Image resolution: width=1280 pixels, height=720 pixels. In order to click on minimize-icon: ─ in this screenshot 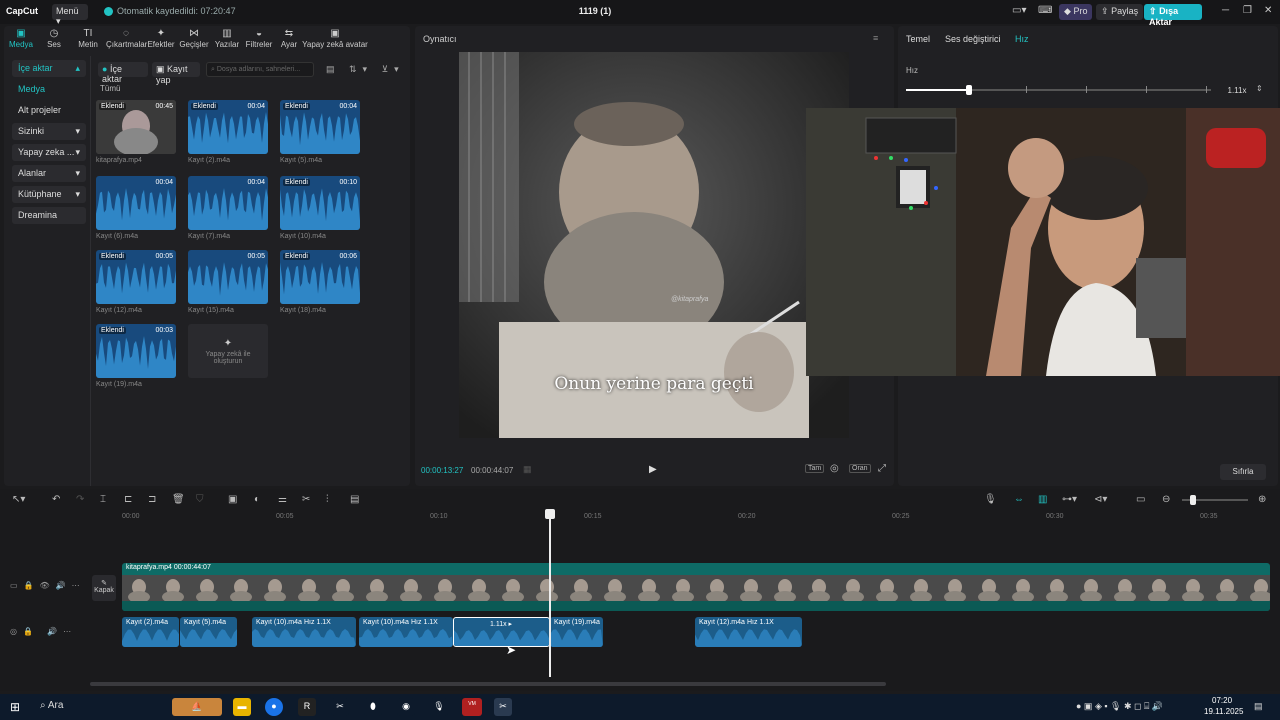, I will do `click(1225, 10)`.